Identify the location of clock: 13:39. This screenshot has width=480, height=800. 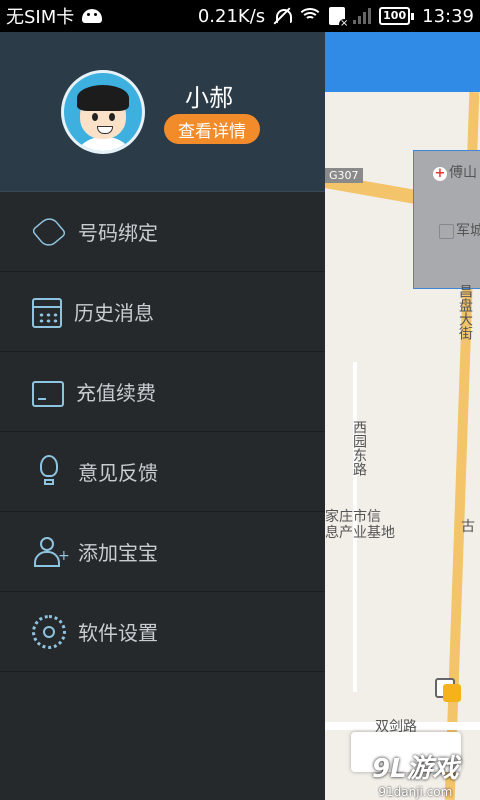
(448, 16).